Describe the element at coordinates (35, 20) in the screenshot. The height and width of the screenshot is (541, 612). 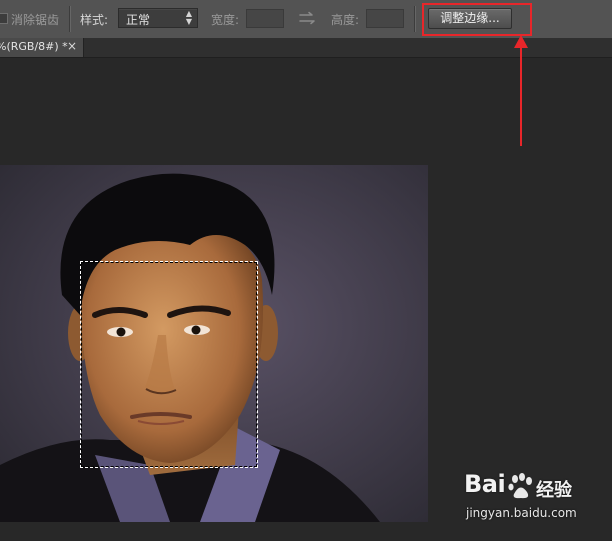
I see `anti-alias-label: 消除锯齿` at that location.